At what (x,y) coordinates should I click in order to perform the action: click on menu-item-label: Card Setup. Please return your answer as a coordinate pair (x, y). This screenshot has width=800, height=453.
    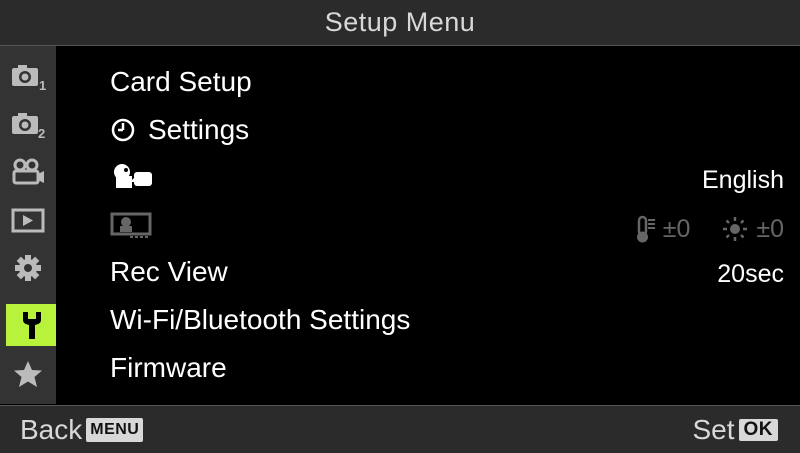
    Looking at the image, I should click on (181, 81).